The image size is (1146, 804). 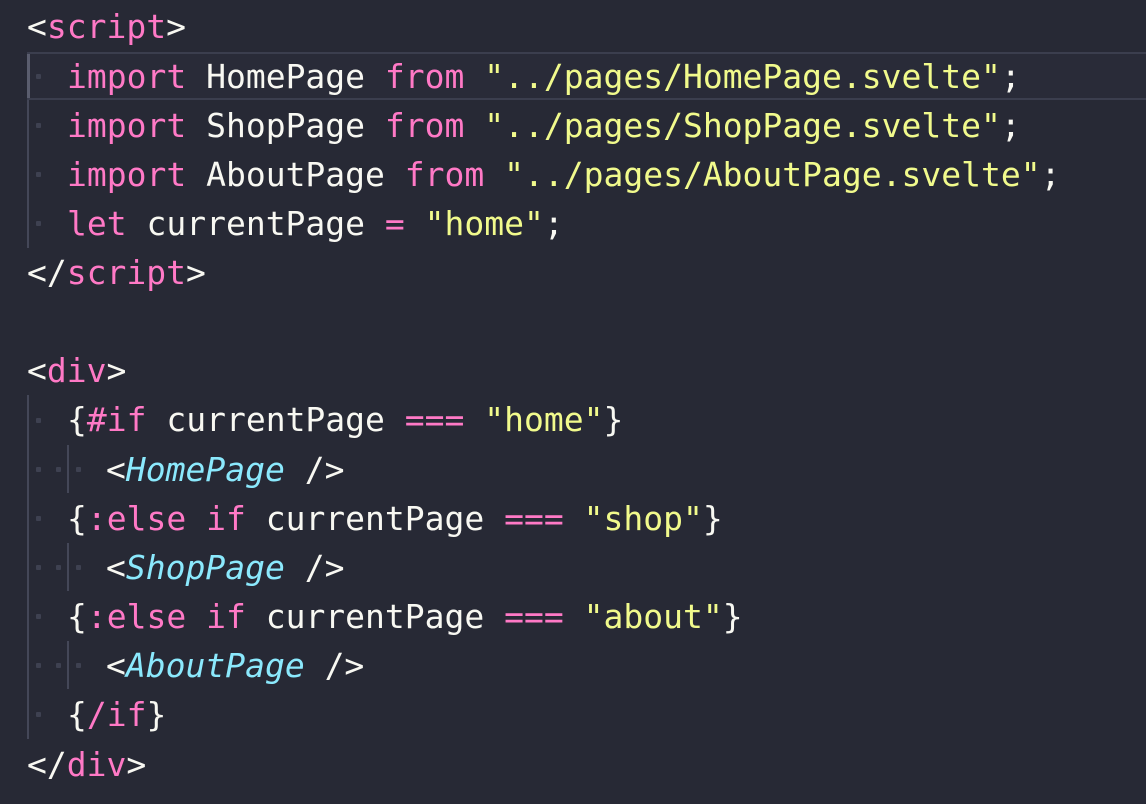 I want to click on string-literal: "about", so click(x=653, y=616).